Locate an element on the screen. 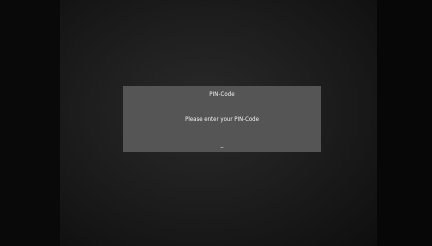  pin-code-dialog: PIN-Code Please enter your PIN-Code _ is located at coordinates (222, 119).